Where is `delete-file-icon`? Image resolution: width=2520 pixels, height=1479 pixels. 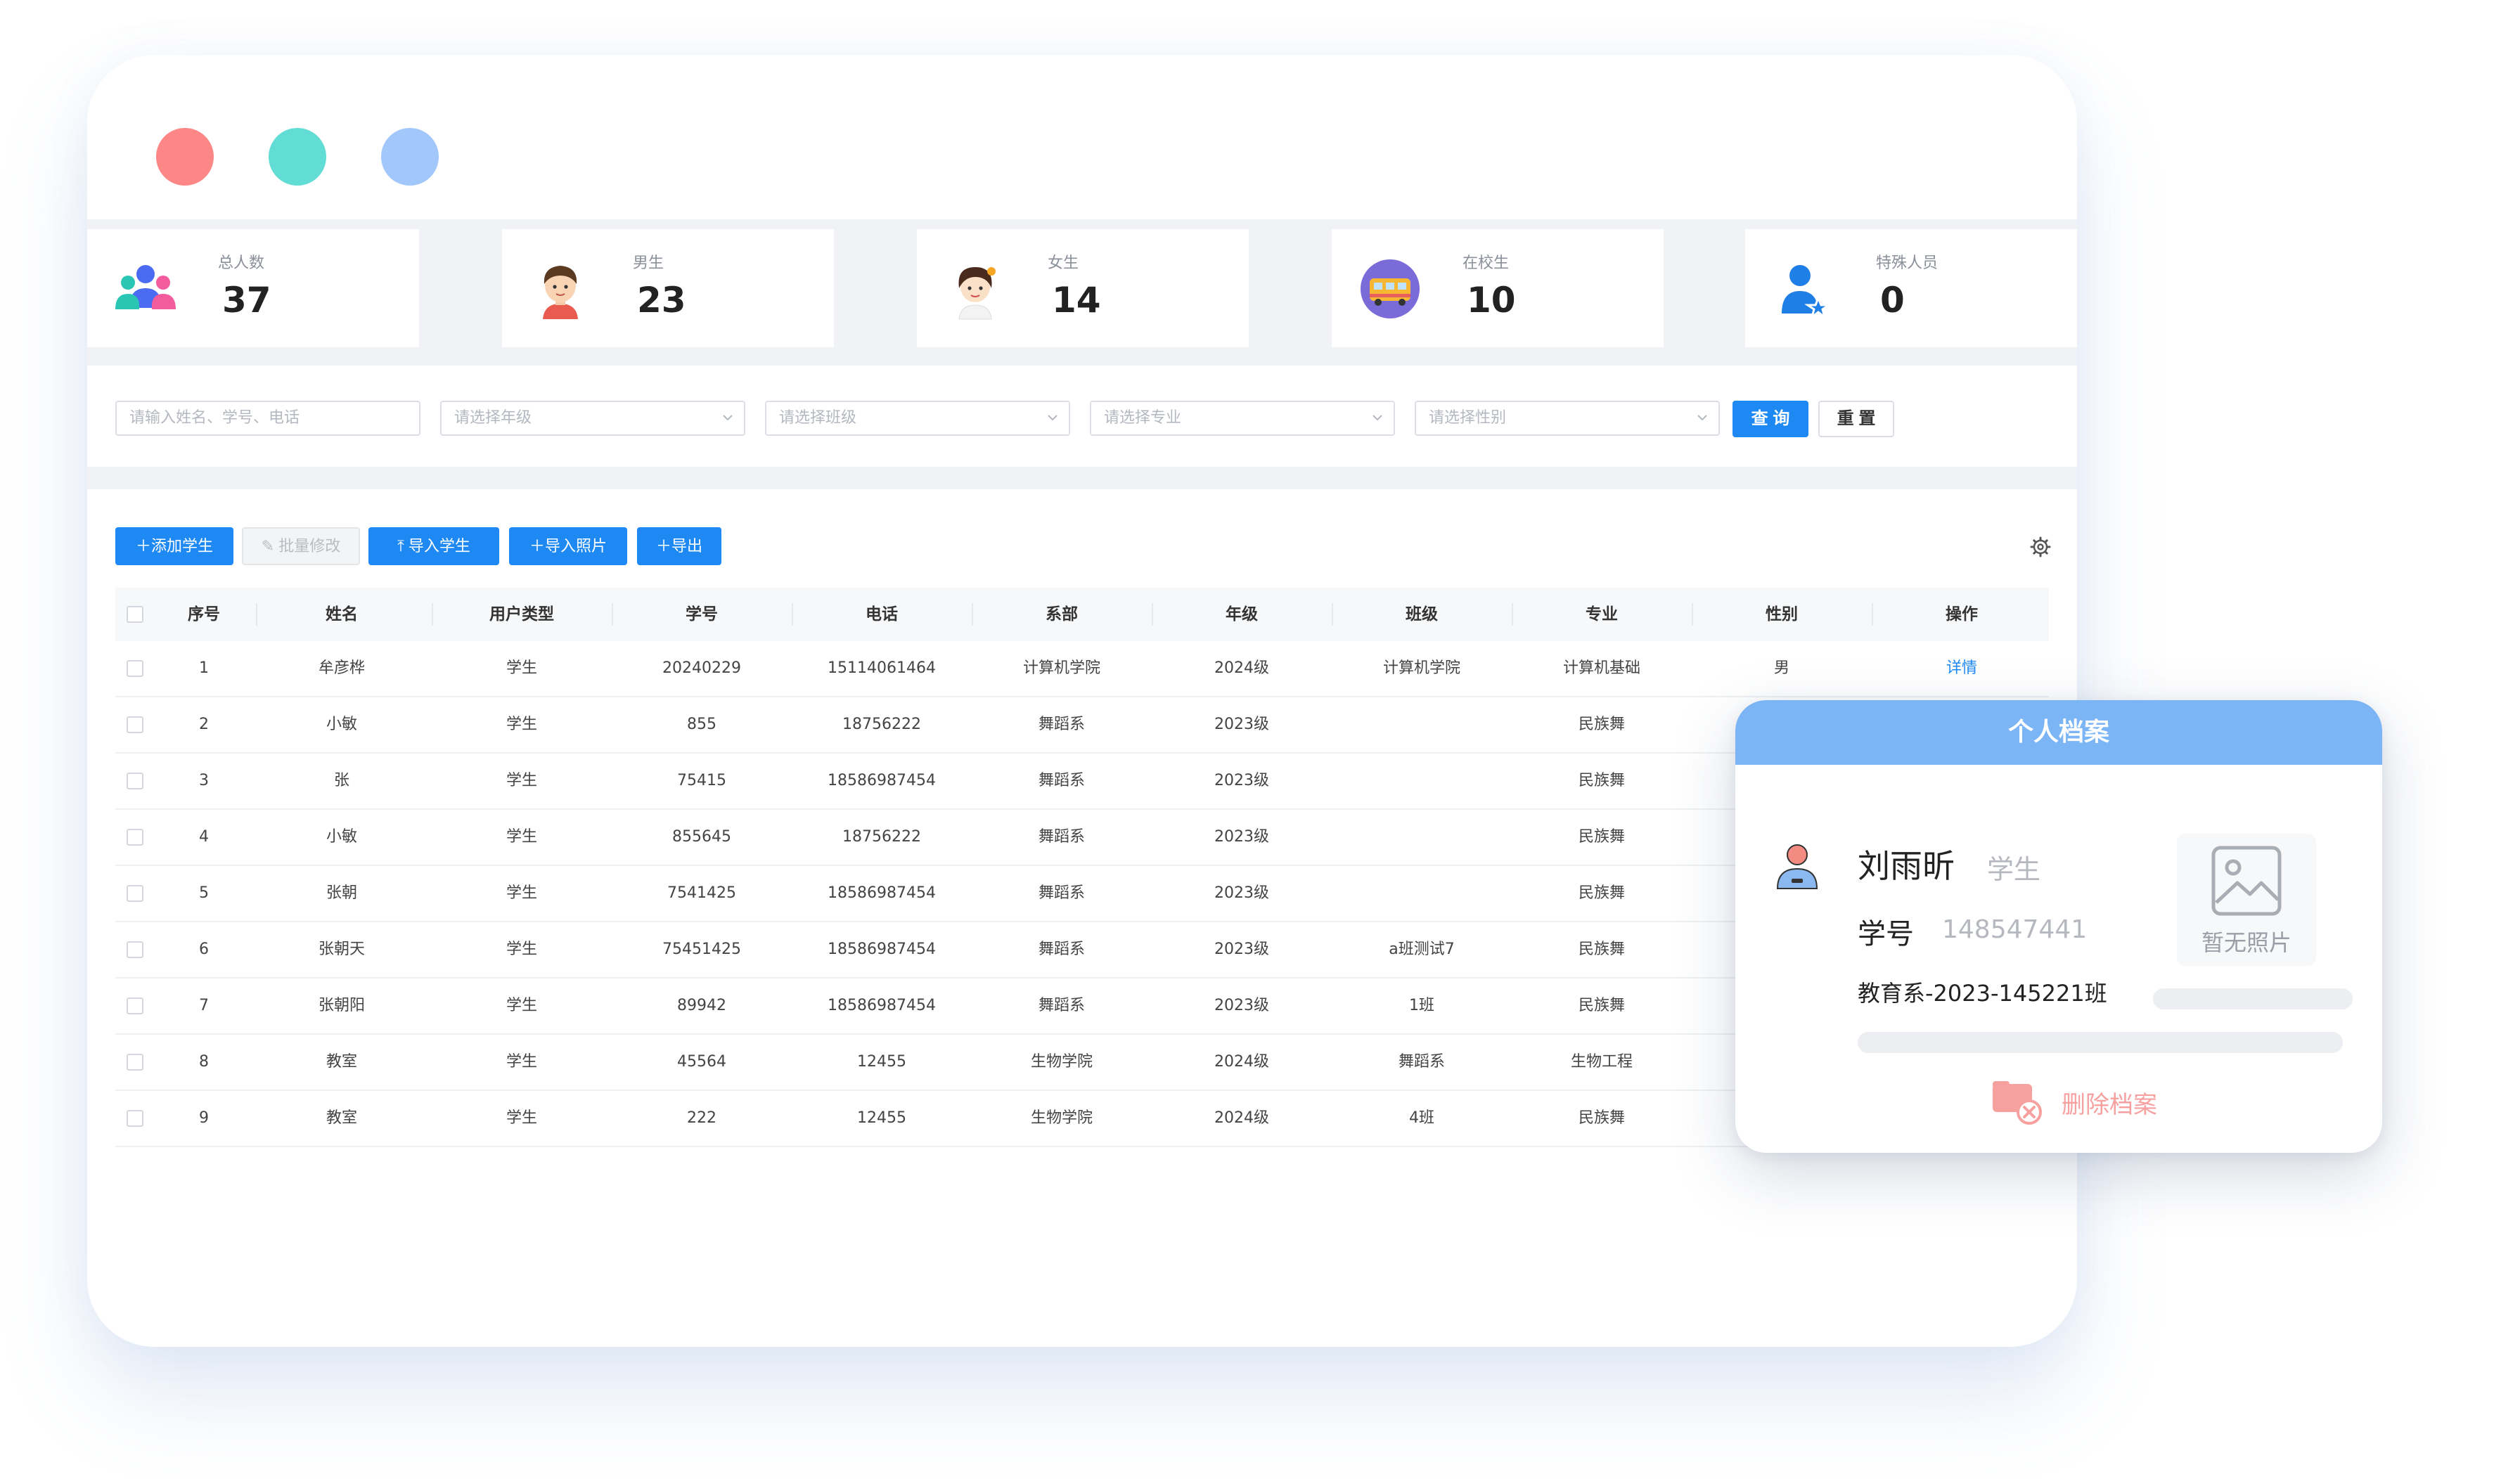
delete-file-icon is located at coordinates (2016, 1101).